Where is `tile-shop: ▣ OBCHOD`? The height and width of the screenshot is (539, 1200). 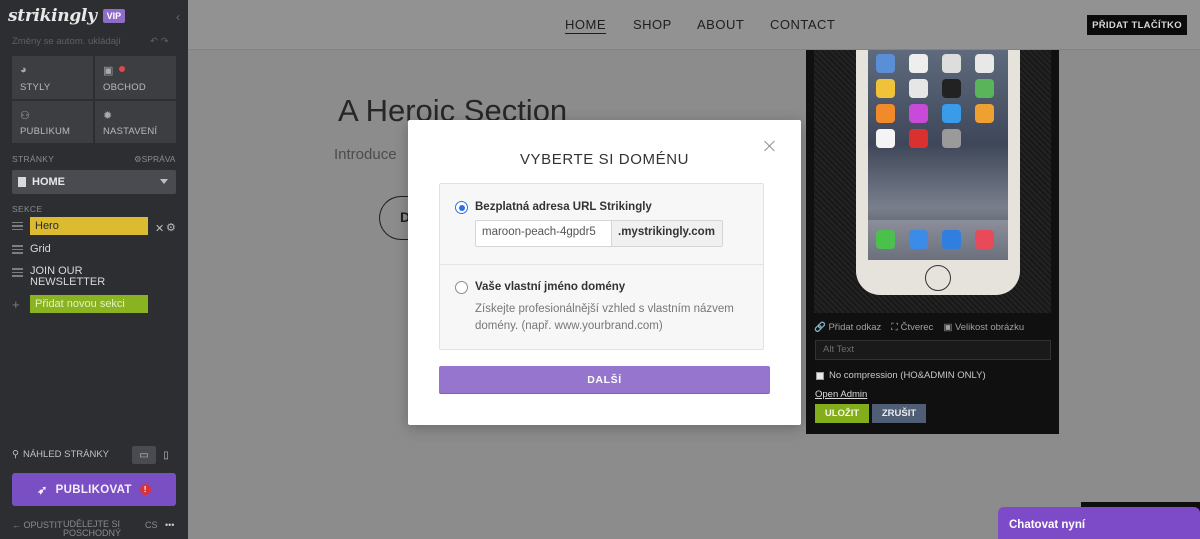
tile-shop: ▣ OBCHOD is located at coordinates (135, 77).